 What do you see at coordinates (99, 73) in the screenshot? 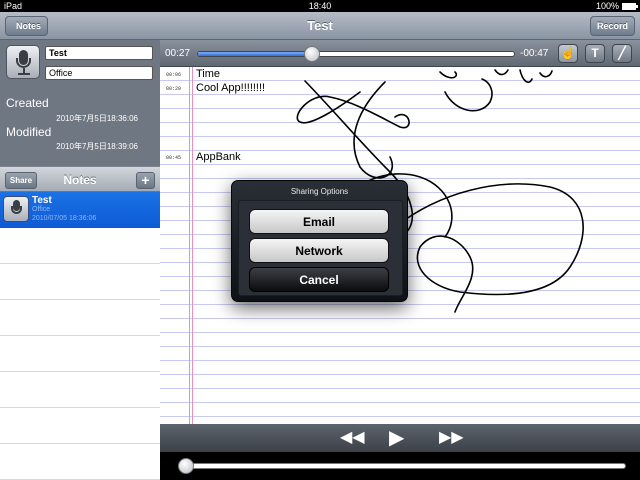
I see `note-place-field: Office` at bounding box center [99, 73].